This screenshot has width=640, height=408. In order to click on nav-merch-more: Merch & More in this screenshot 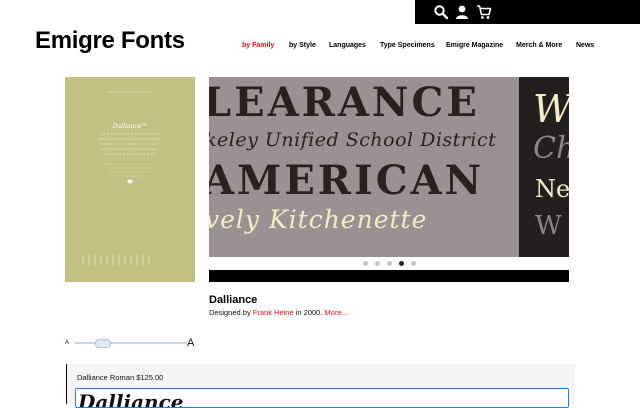, I will do `click(539, 45)`.